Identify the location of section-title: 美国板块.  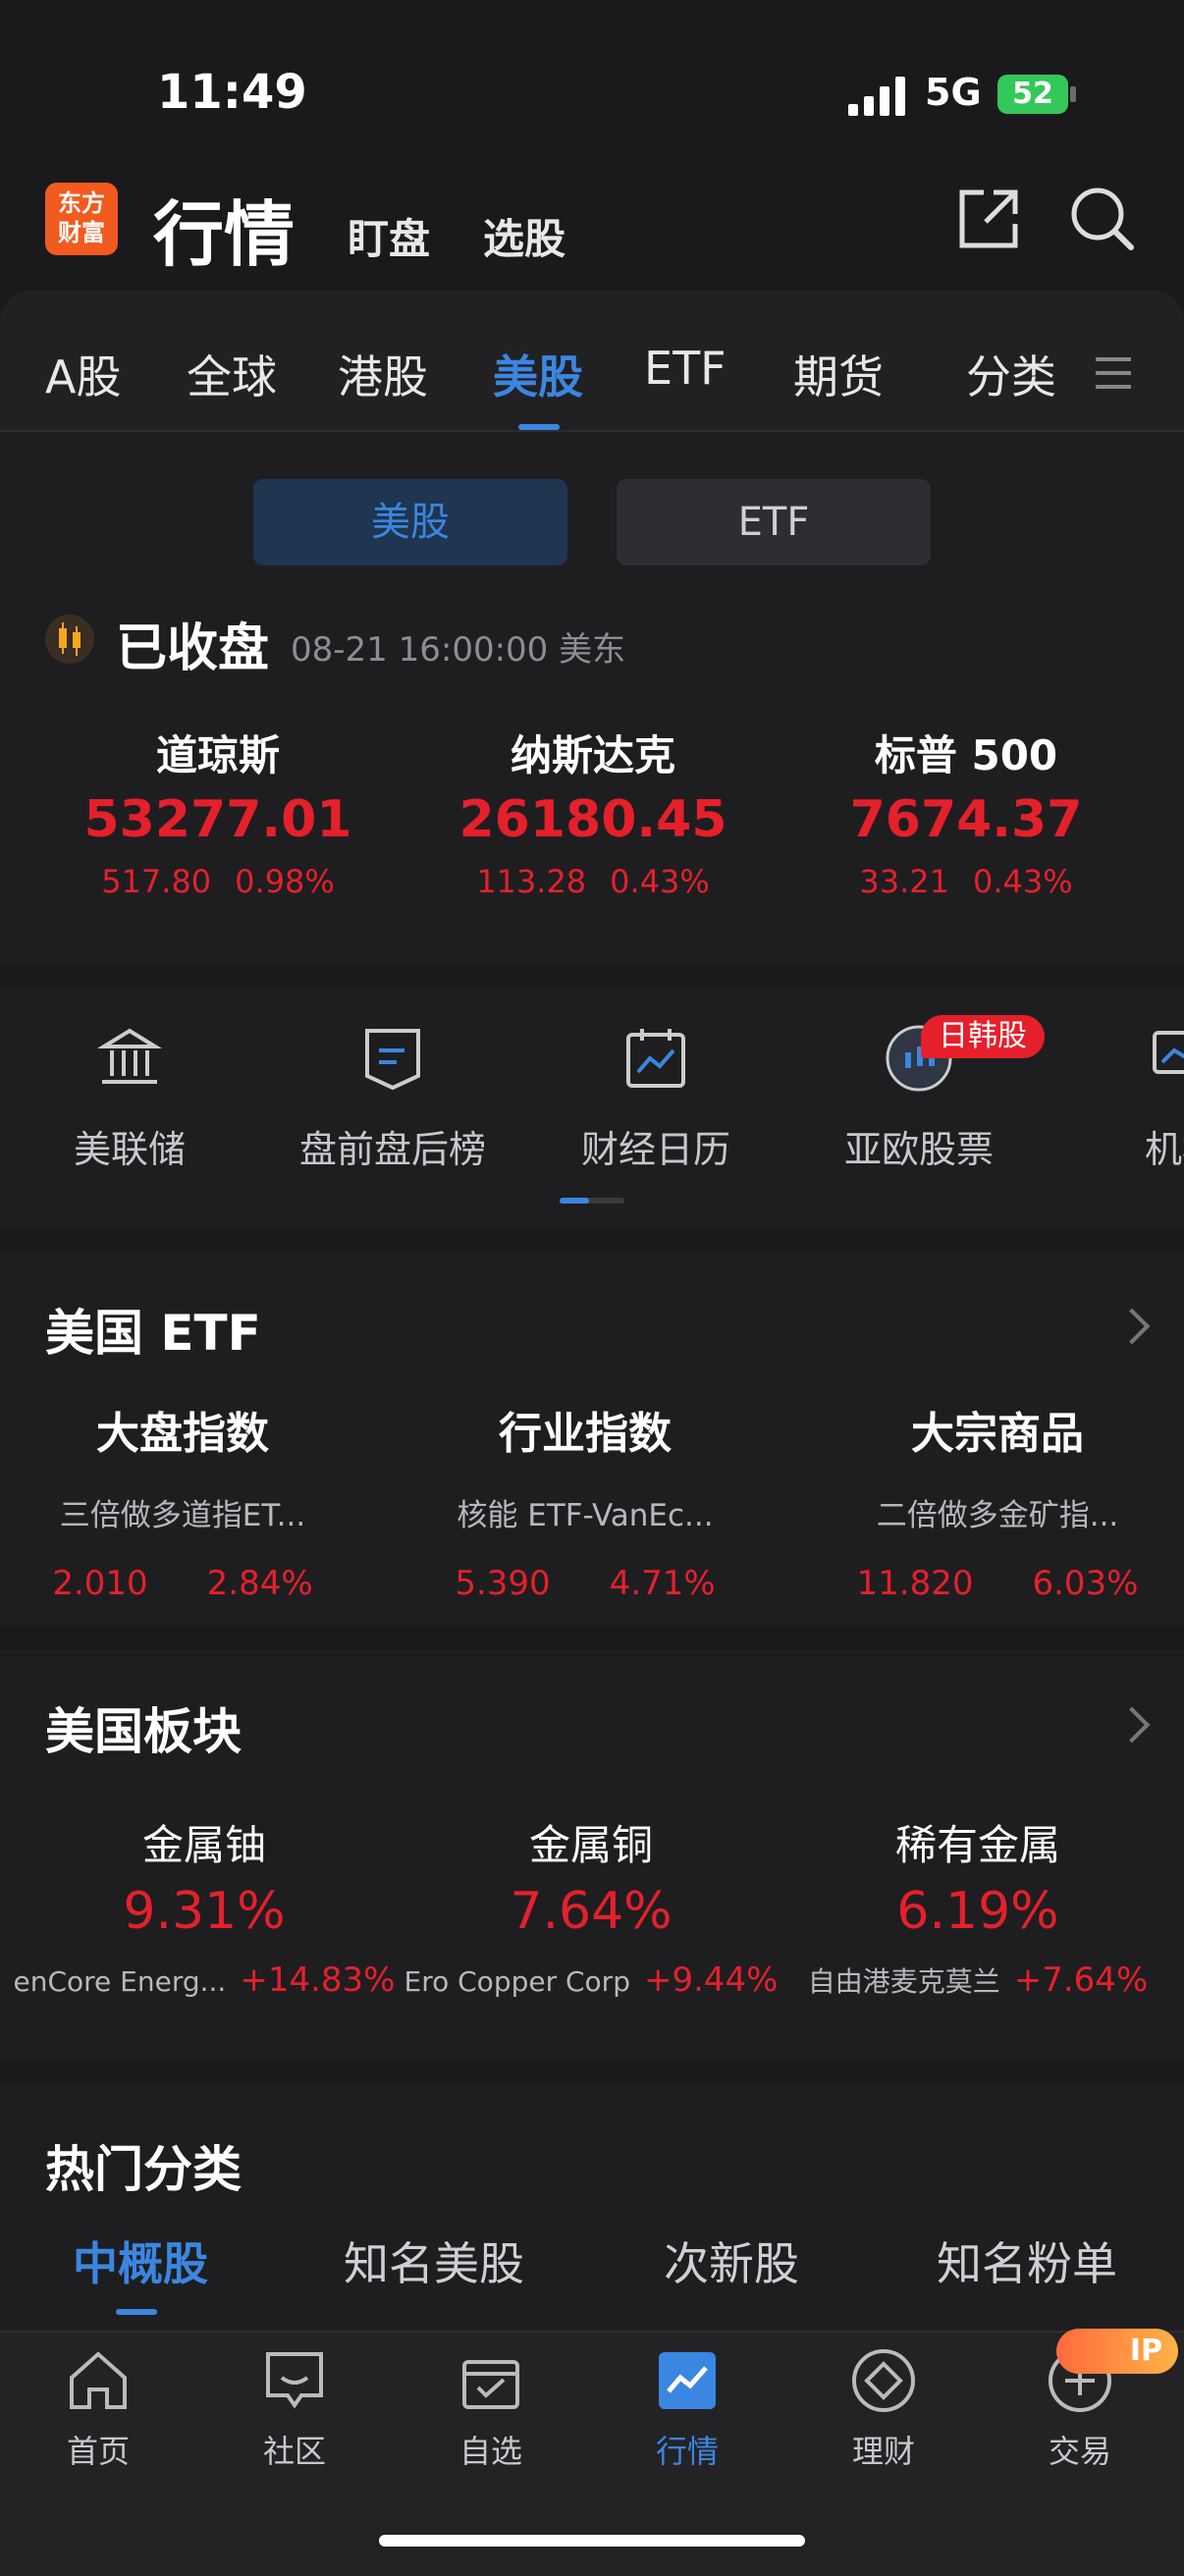
(143, 1731).